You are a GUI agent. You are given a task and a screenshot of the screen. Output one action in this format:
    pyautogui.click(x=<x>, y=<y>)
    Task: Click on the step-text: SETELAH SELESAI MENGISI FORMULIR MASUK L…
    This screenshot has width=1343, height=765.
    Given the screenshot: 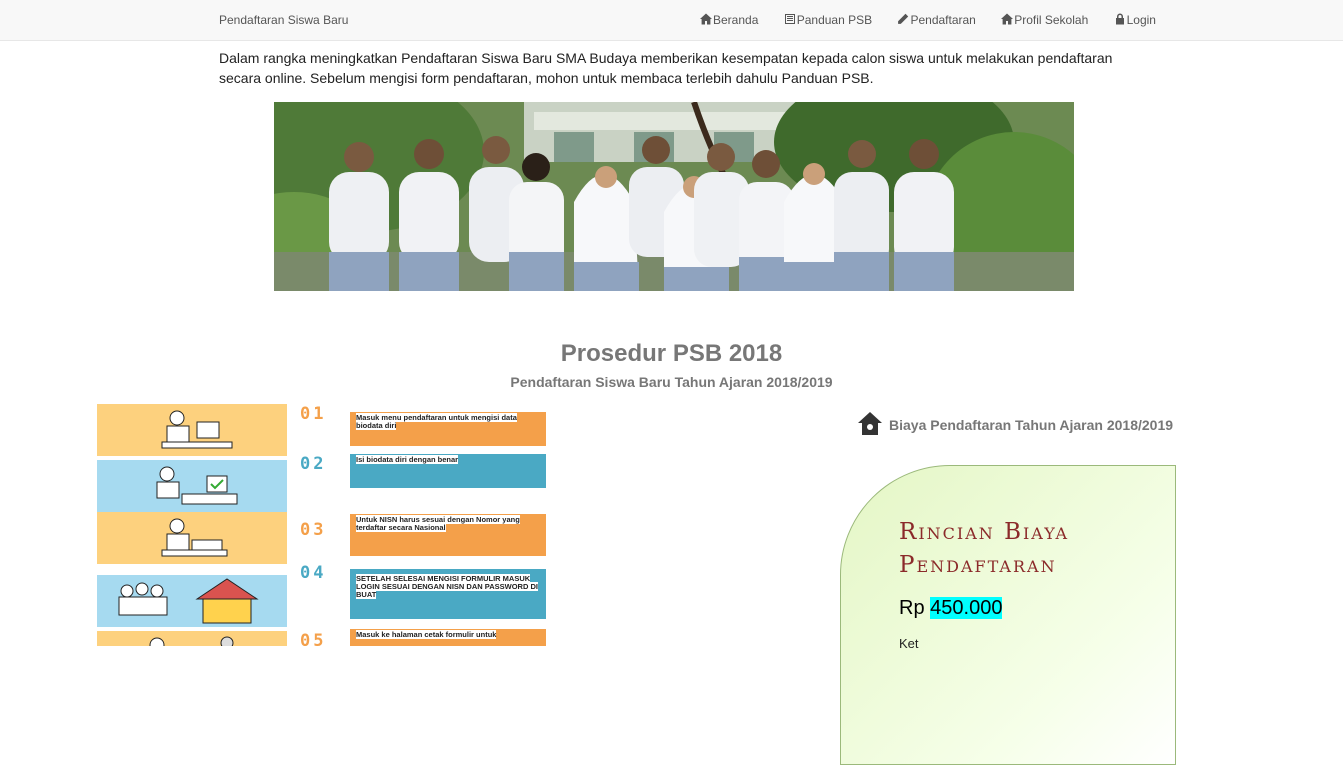 What is the action you would take?
    pyautogui.click(x=447, y=586)
    